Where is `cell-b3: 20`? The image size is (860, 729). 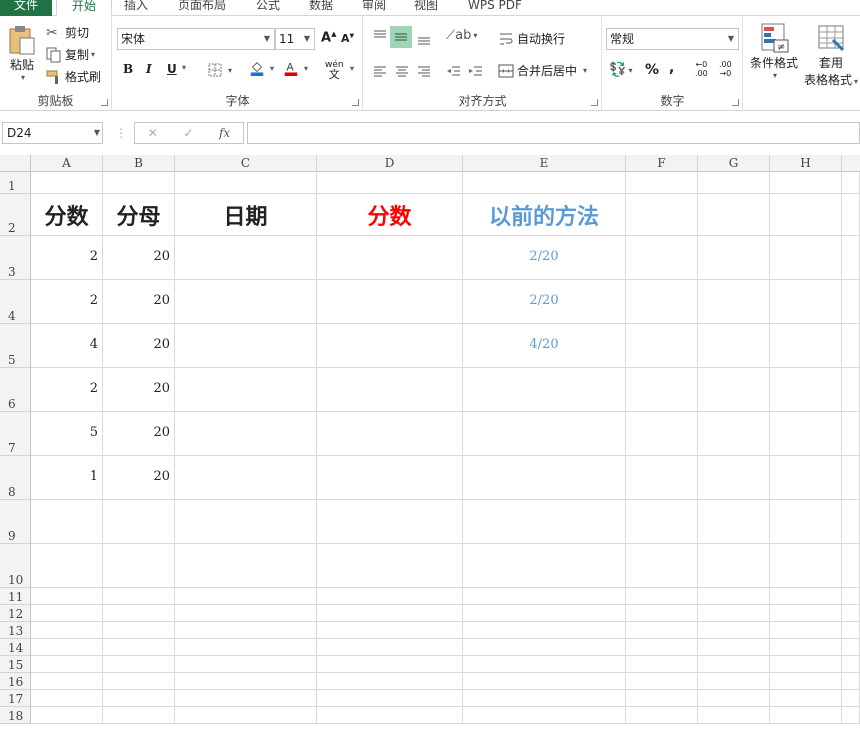 cell-b3: 20 is located at coordinates (139, 258).